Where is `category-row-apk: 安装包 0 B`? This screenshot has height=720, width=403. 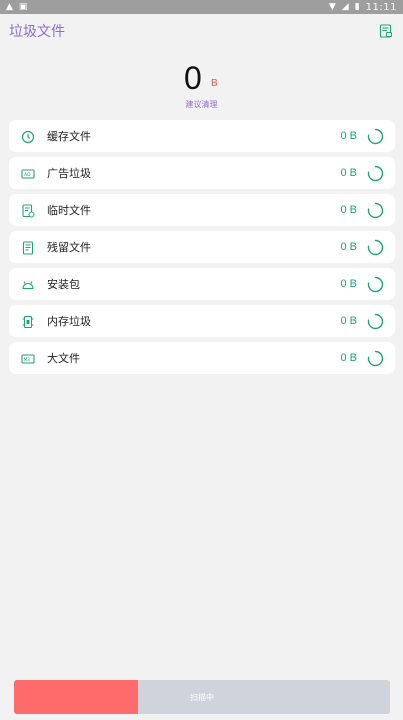 category-row-apk: 安装包 0 B is located at coordinates (202, 284).